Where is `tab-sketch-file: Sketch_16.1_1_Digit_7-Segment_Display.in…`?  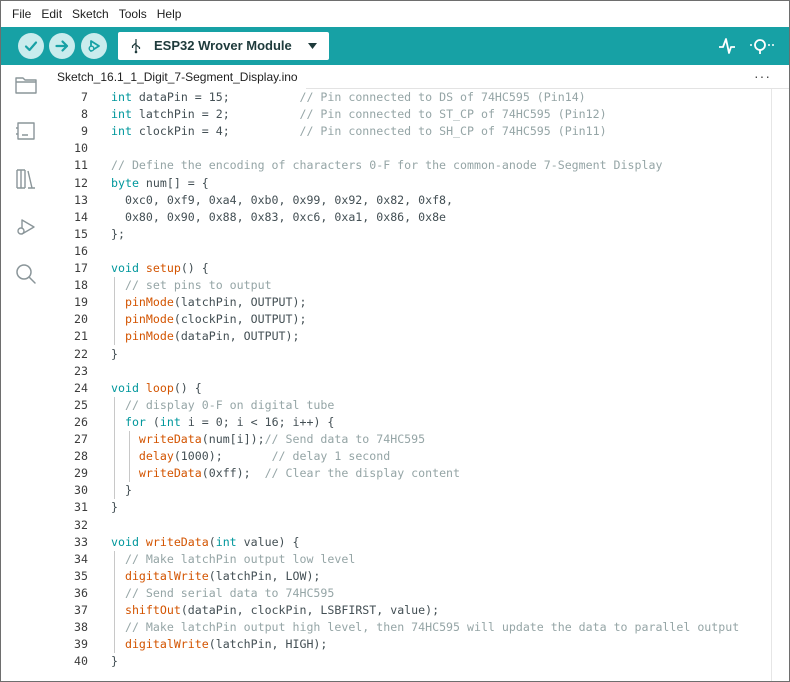
tab-sketch-file: Sketch_16.1_1_Digit_7-Segment_Display.in… is located at coordinates (177, 77).